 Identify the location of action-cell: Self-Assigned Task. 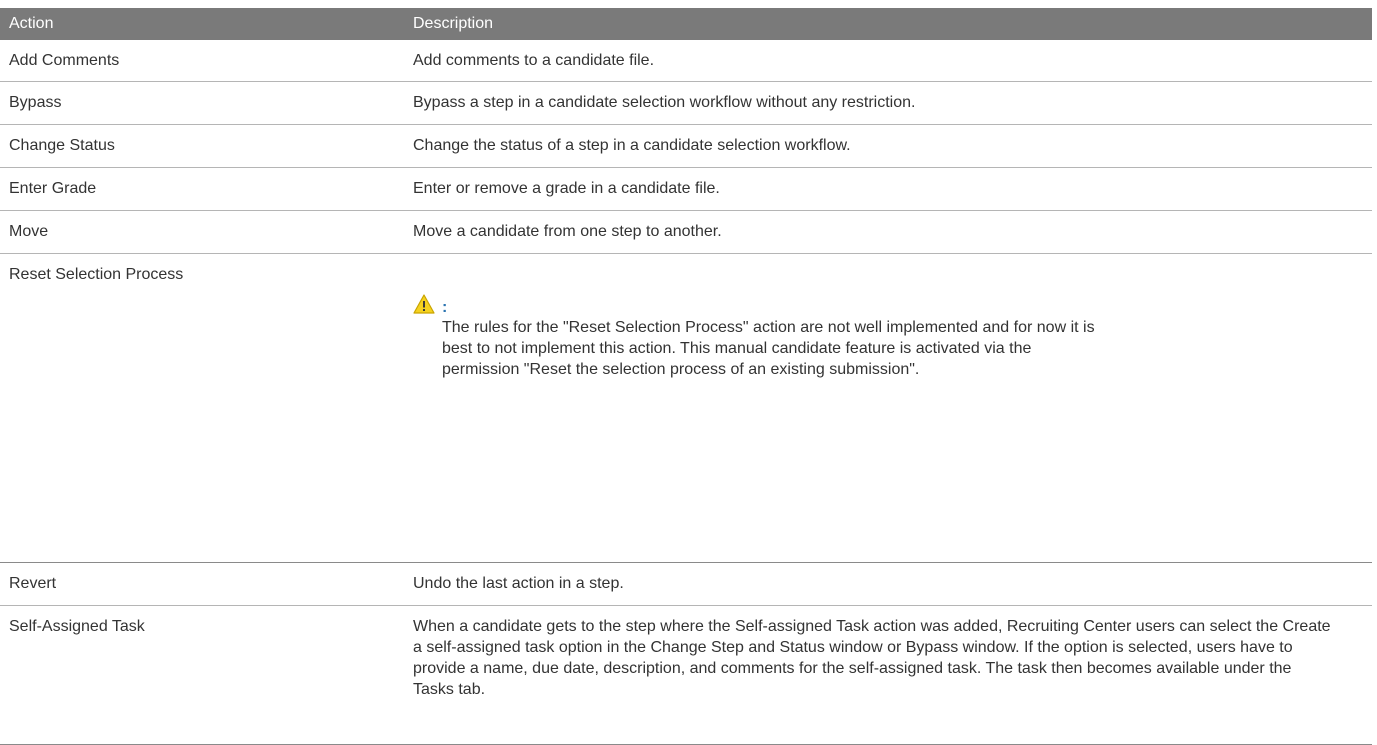
(77, 626).